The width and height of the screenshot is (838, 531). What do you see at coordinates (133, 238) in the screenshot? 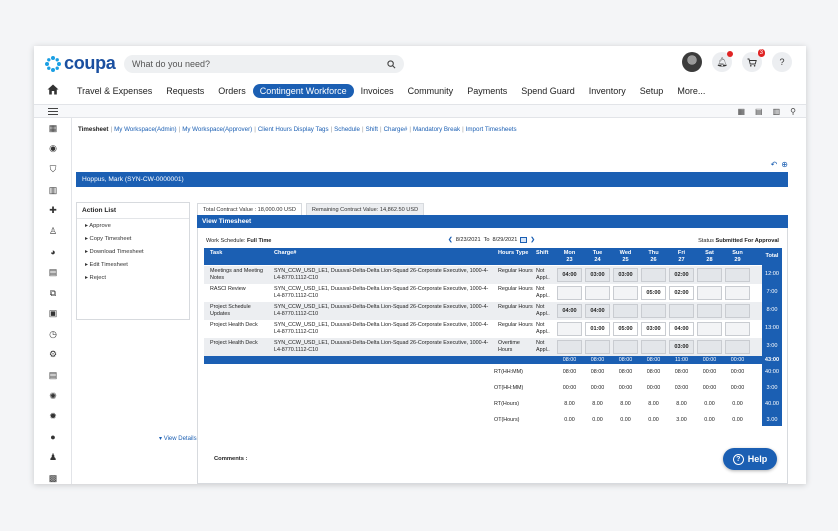
I see `action-item-copy-timesheet: ▸ Copy Timesheet` at bounding box center [133, 238].